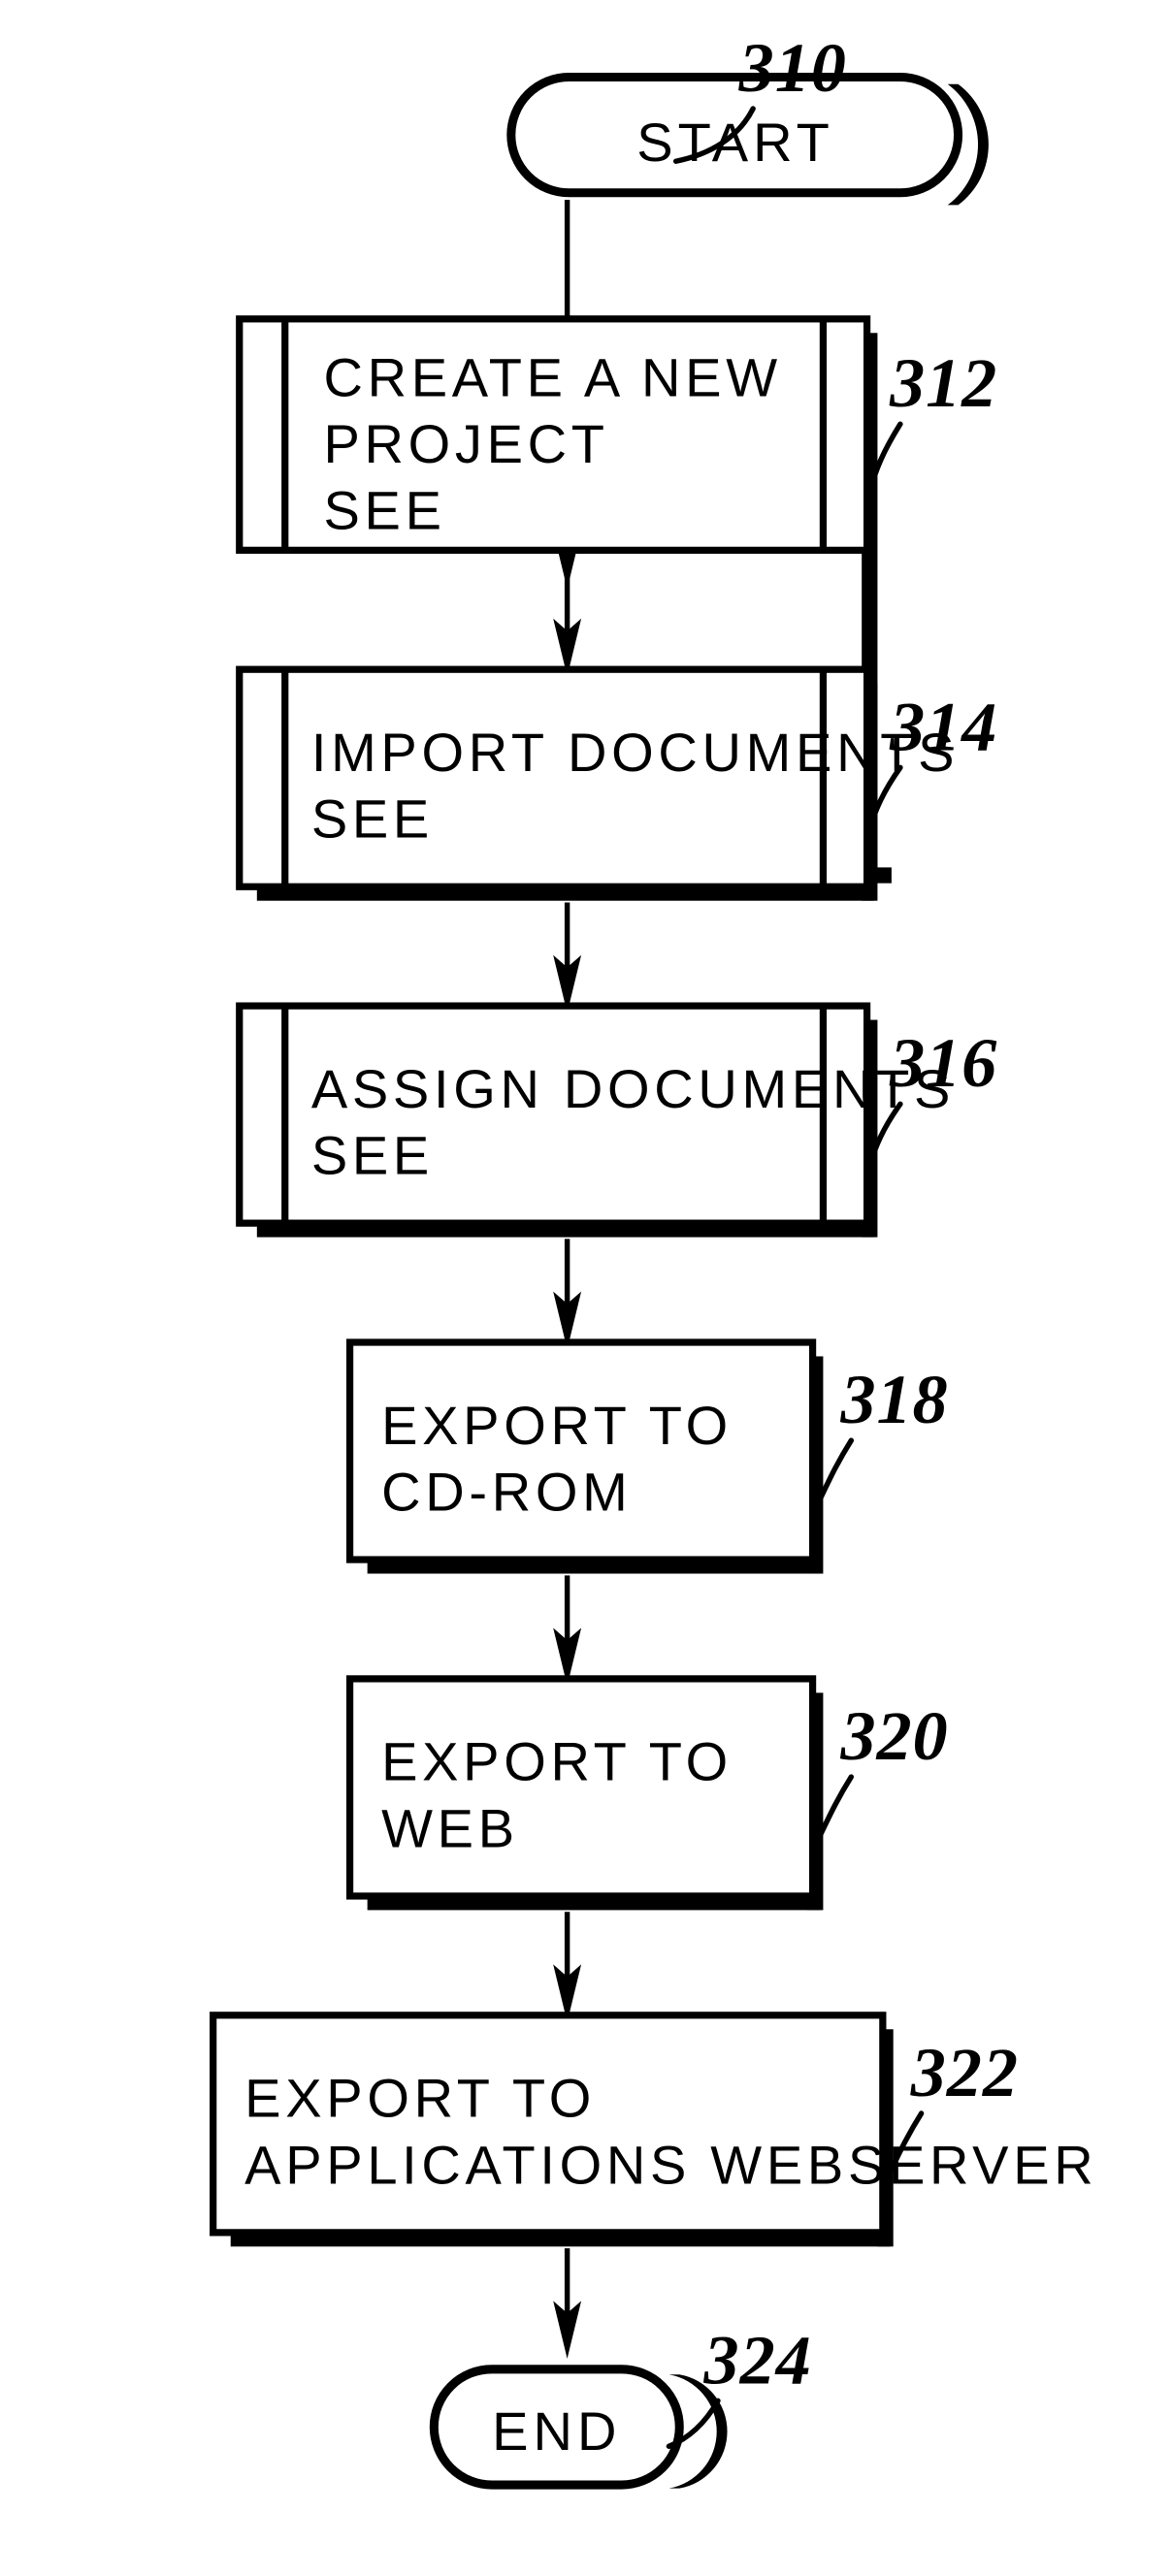 The width and height of the screenshot is (1173, 2576). What do you see at coordinates (793, 68) in the screenshot?
I see `ref-310-label: 310` at bounding box center [793, 68].